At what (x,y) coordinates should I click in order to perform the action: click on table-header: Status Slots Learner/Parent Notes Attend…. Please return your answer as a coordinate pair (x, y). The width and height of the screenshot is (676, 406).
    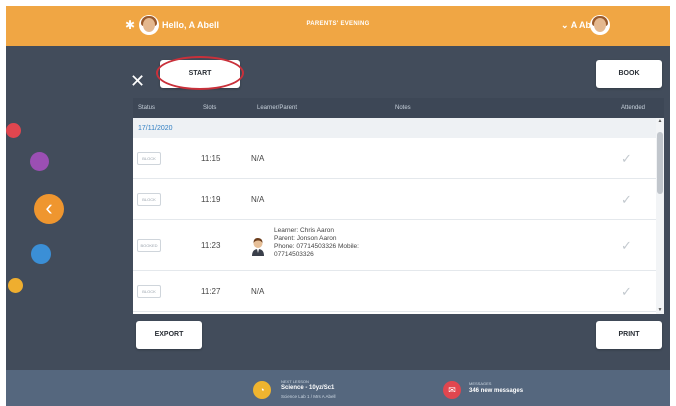
    Looking at the image, I should click on (398, 108).